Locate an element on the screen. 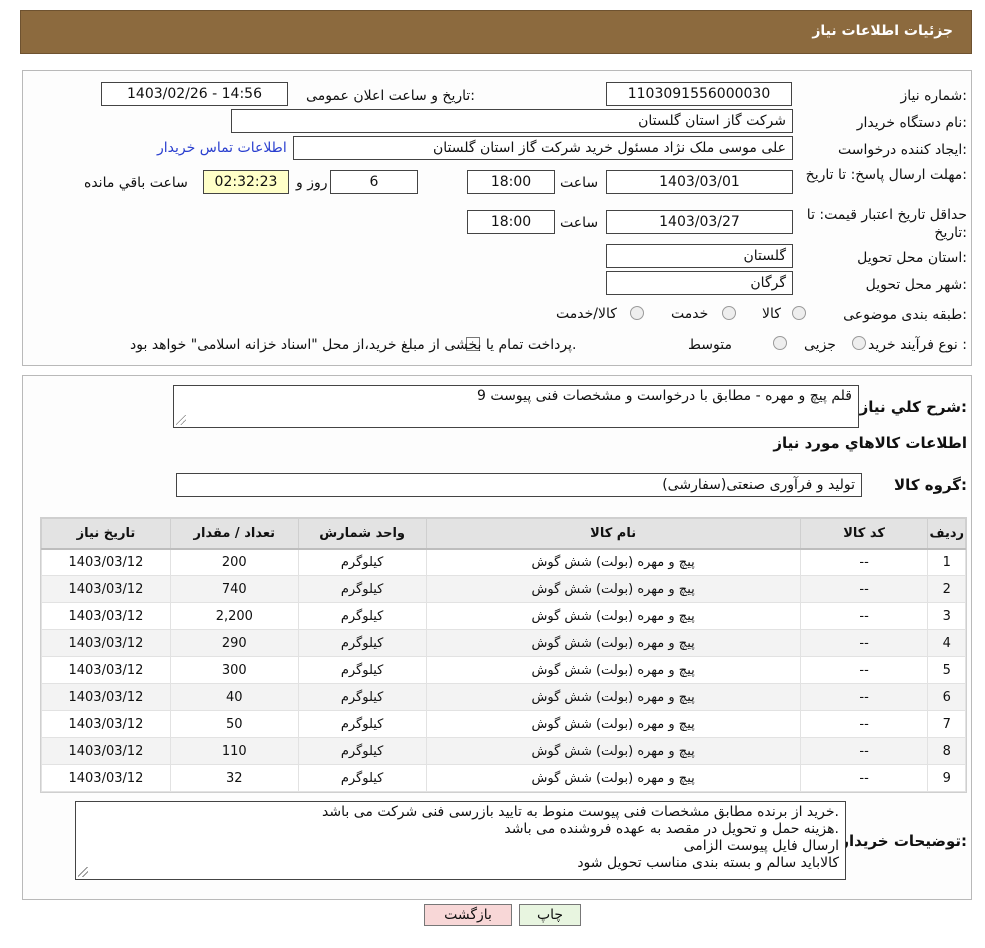  cell-quantity: 740 is located at coordinates (234, 589).